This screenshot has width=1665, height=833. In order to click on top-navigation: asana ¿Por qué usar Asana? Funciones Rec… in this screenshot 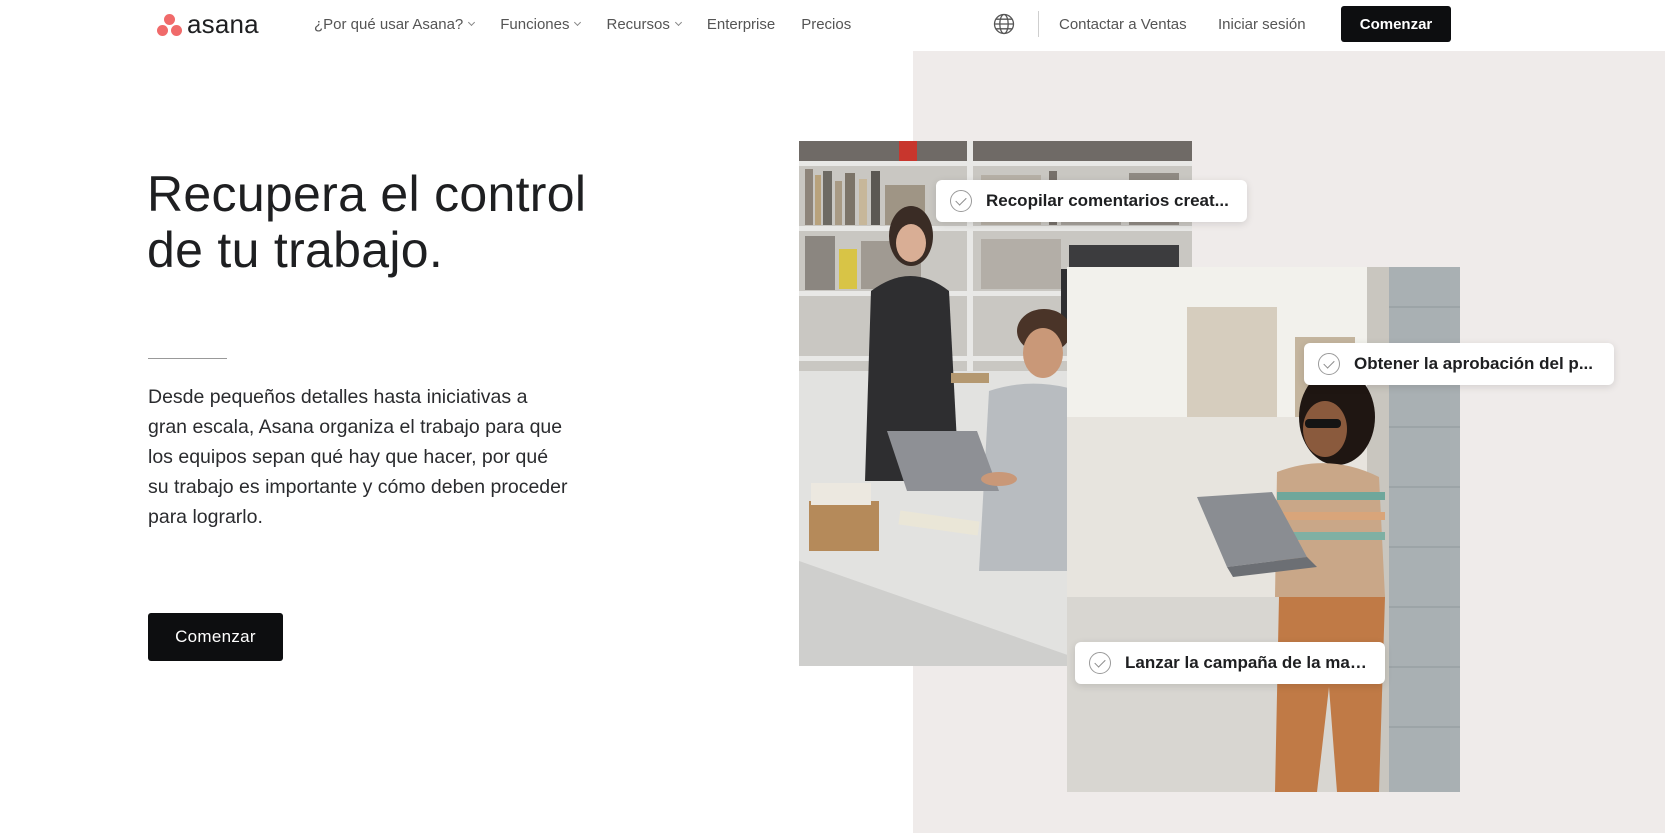, I will do `click(832, 24)`.